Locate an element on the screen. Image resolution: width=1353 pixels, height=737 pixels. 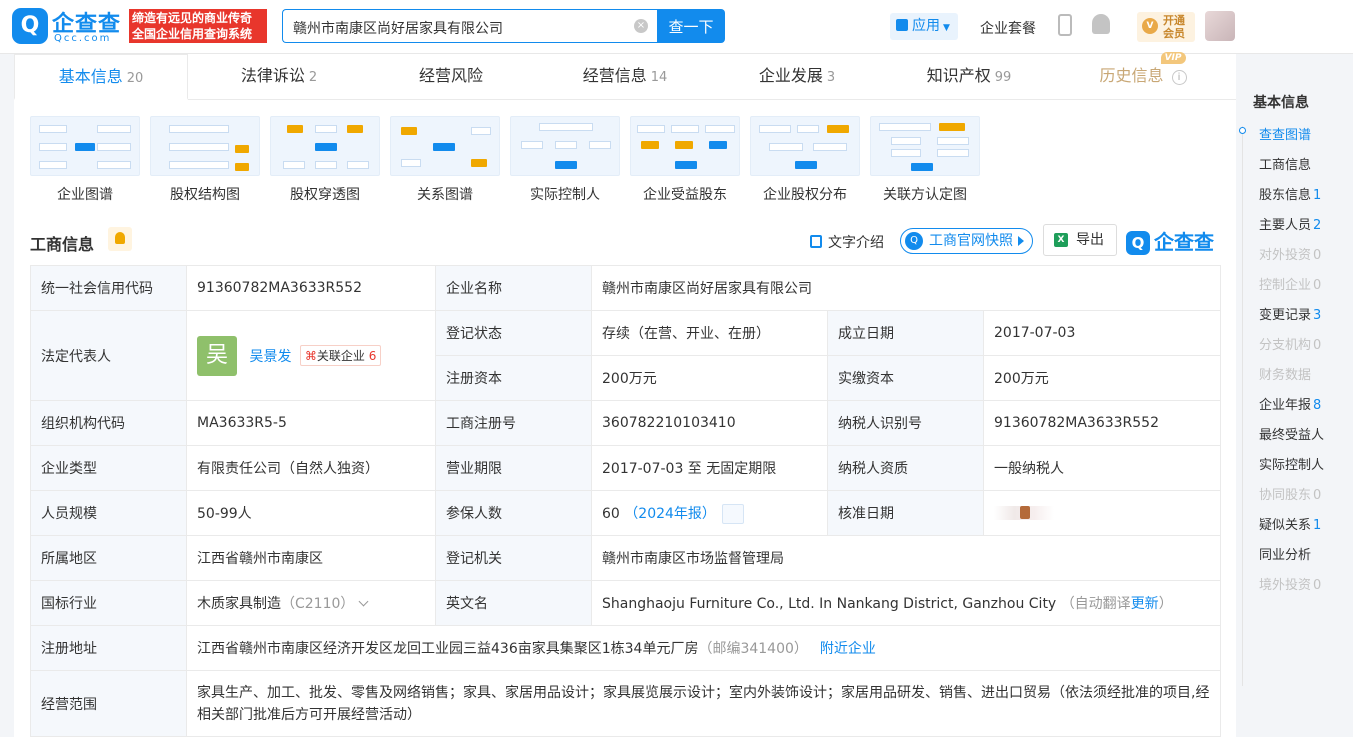
tab-basic-info: 基本信息 20 is located at coordinates (101, 77).